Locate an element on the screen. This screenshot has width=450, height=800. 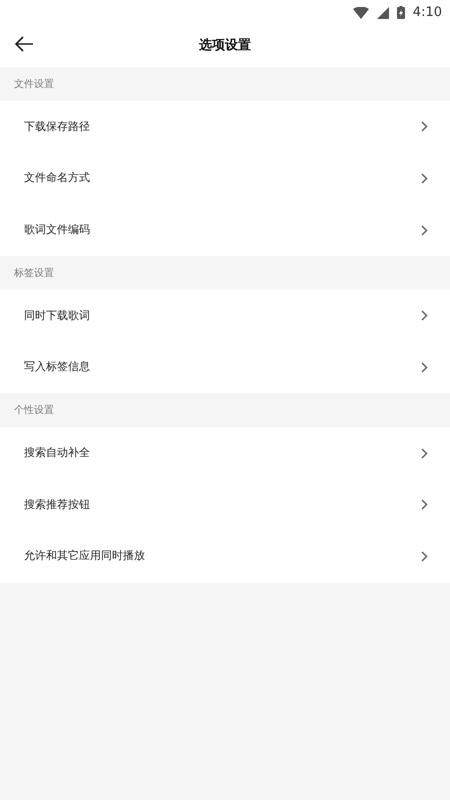
battery-icon is located at coordinates (400, 12).